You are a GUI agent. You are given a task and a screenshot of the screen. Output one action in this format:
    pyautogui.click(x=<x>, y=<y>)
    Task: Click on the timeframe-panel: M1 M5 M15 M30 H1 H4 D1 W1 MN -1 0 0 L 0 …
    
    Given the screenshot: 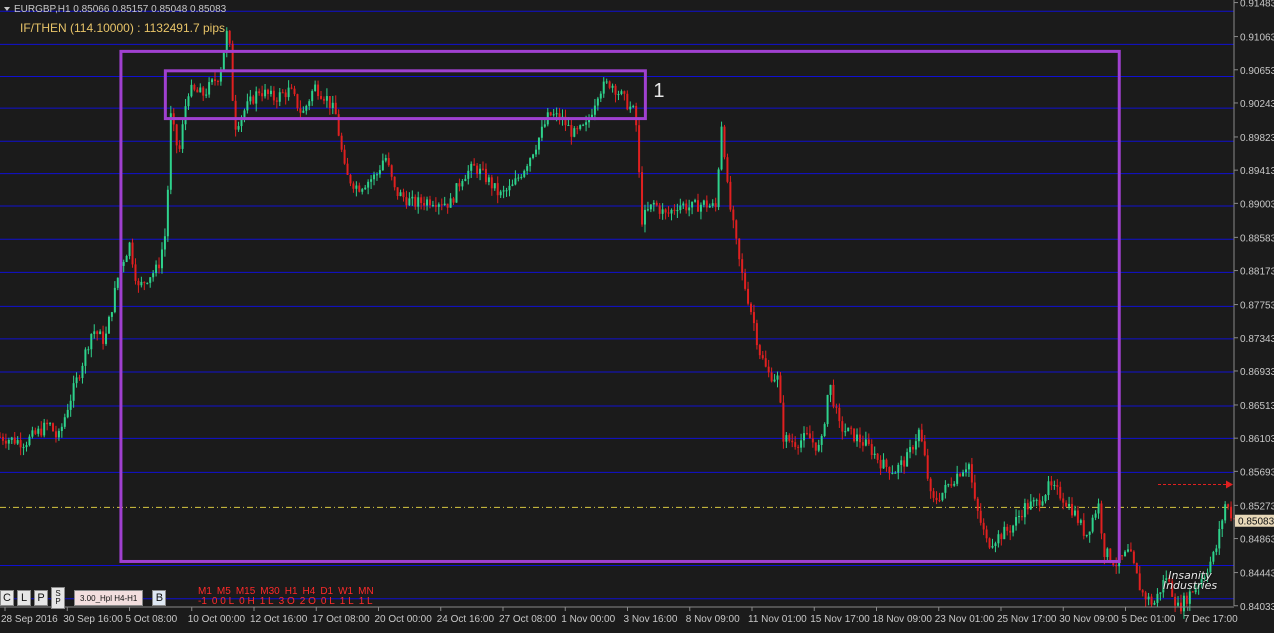 What is the action you would take?
    pyautogui.click(x=286, y=597)
    